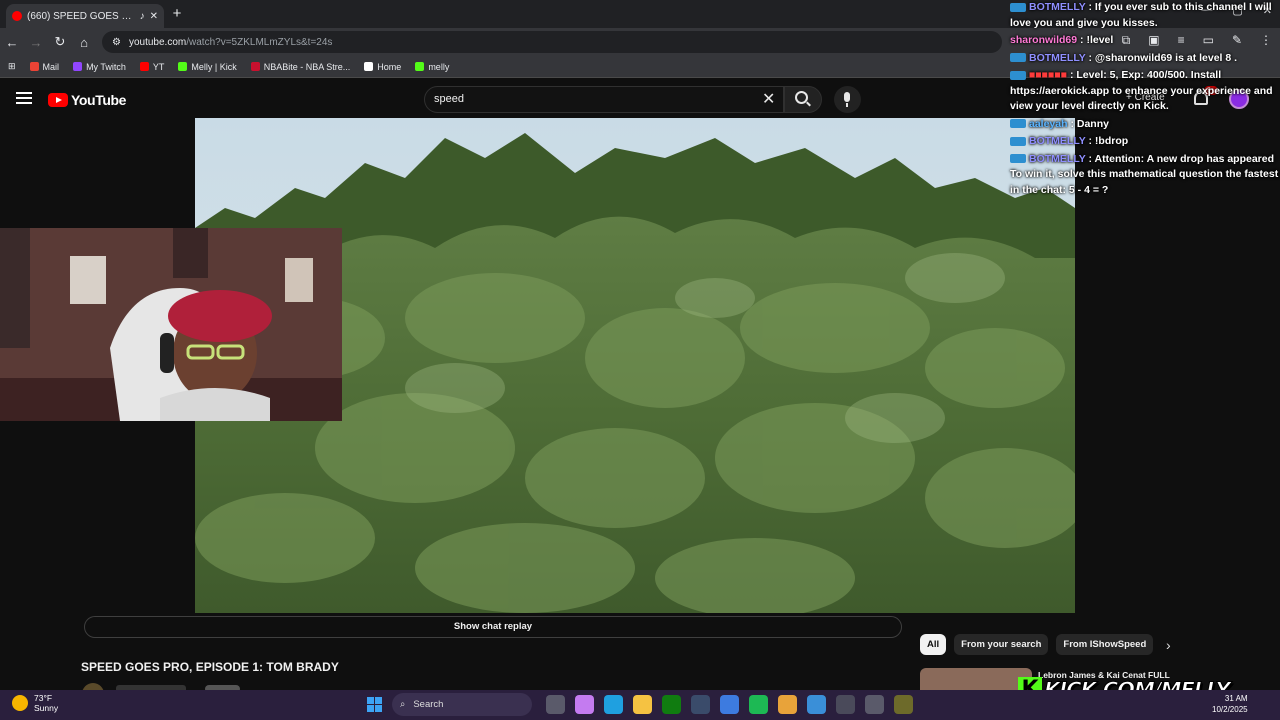  What do you see at coordinates (144, 66) in the screenshot?
I see `youtube-icon` at bounding box center [144, 66].